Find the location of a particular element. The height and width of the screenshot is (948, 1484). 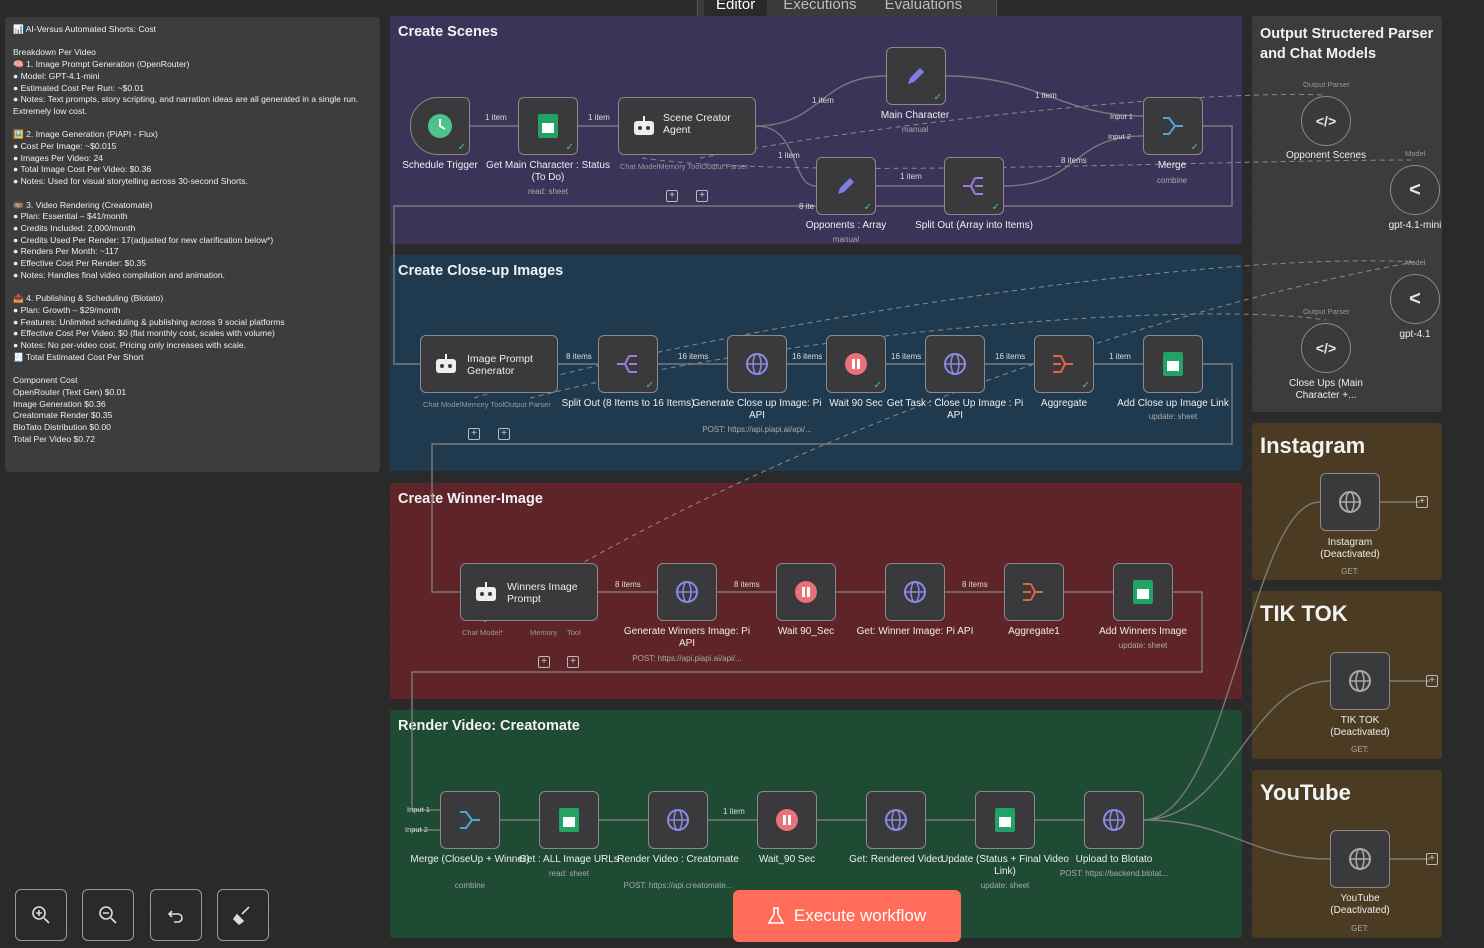

openrouter-icon: < is located at coordinates (1415, 189).